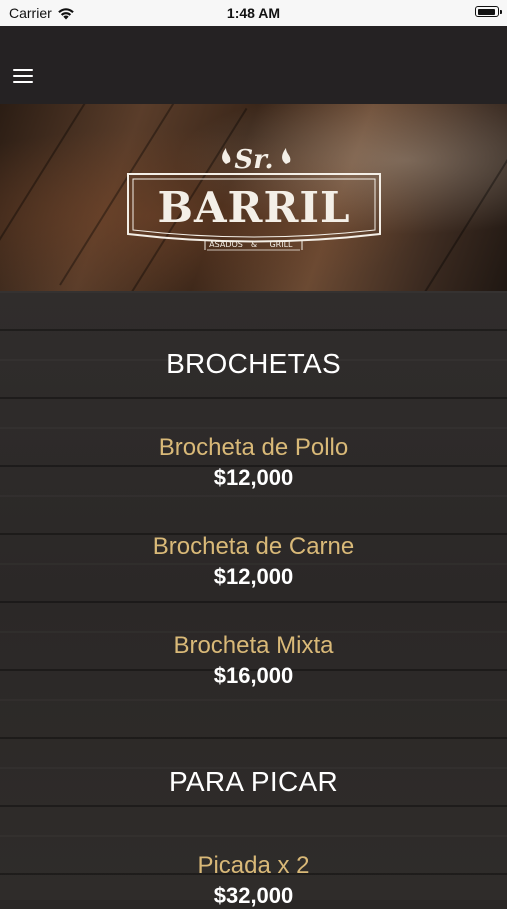  What do you see at coordinates (253, 207) in the screenshot?
I see `logo-barril-text: BARRIL` at bounding box center [253, 207].